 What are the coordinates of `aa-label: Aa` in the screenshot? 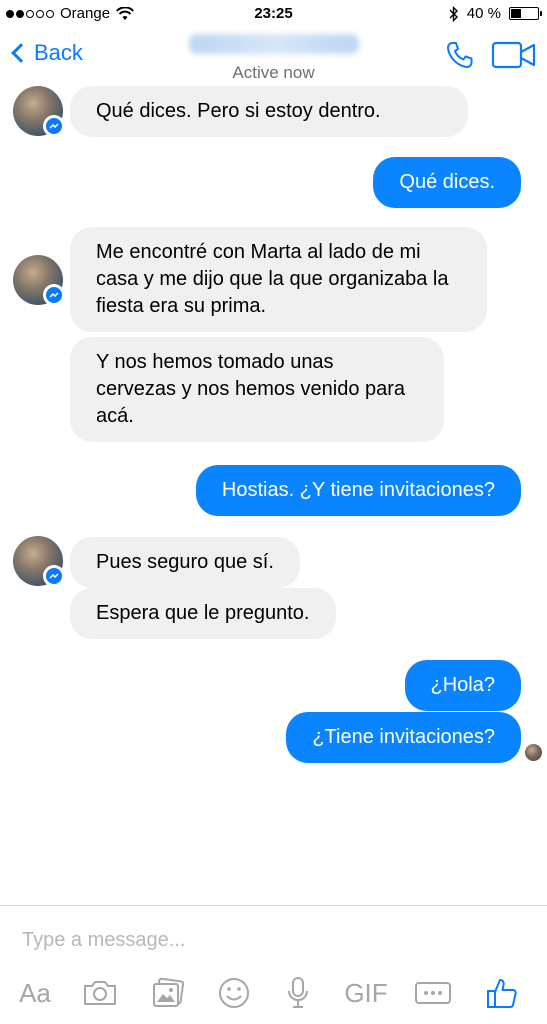 It's located at (35, 992).